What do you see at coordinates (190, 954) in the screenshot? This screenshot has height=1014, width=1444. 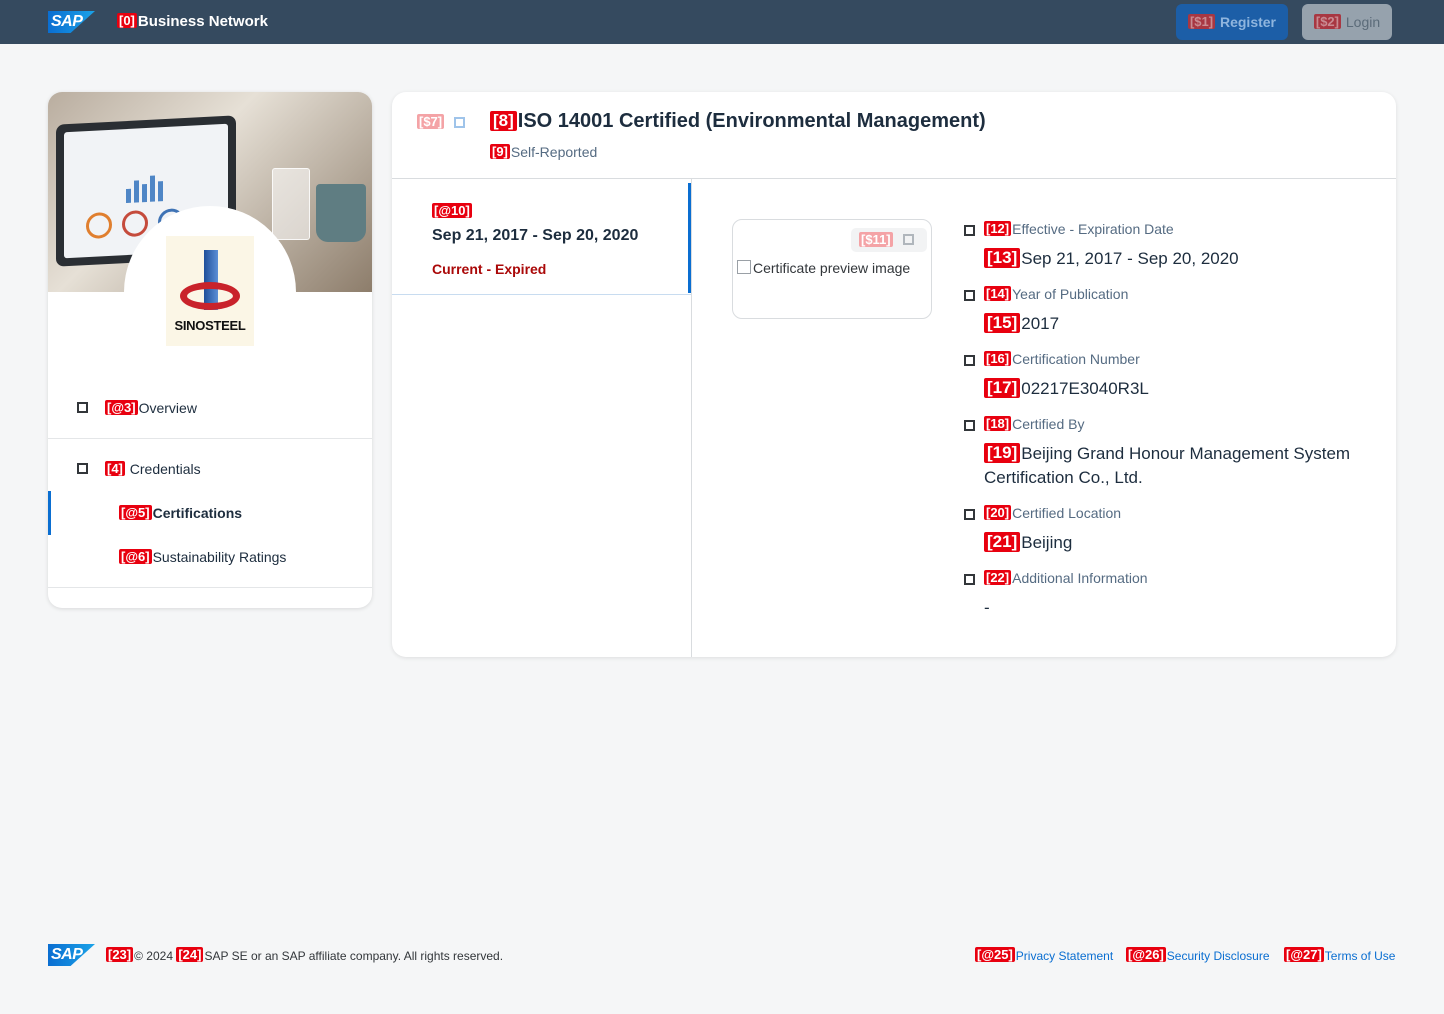 I see `annotation-tag: [24]` at bounding box center [190, 954].